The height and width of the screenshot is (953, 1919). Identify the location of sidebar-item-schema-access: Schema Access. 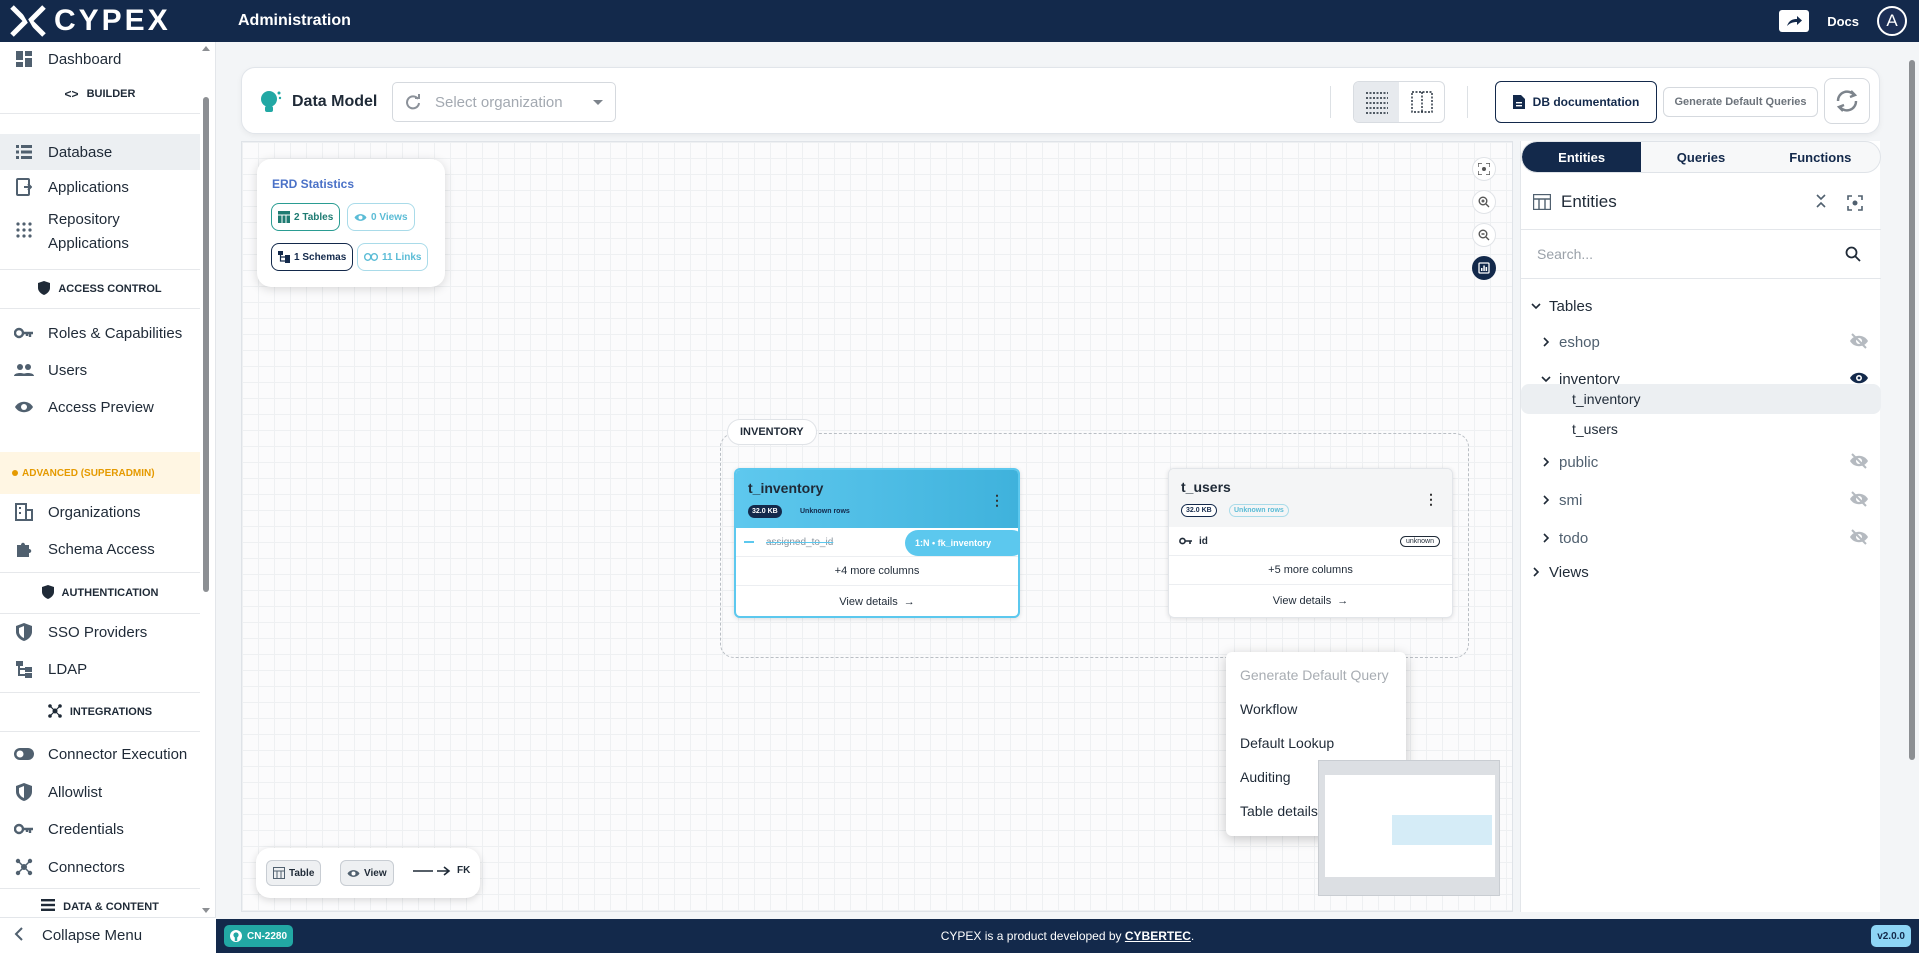
(100, 549).